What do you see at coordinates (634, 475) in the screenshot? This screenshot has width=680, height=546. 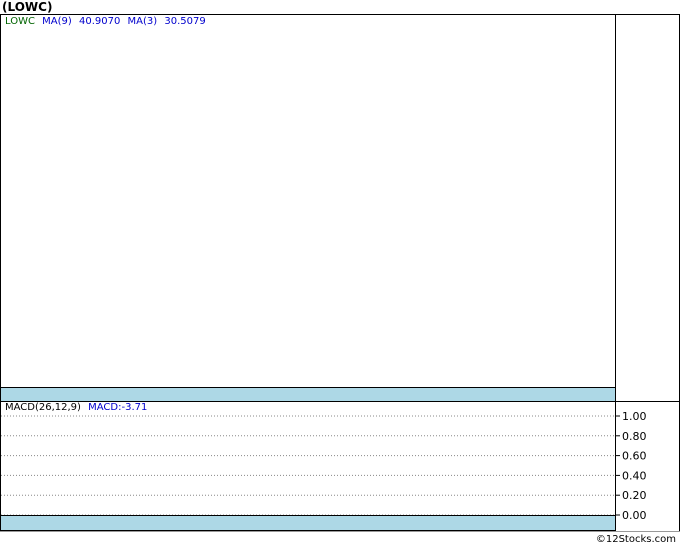 I see `macd-tick-label: 0.40` at bounding box center [634, 475].